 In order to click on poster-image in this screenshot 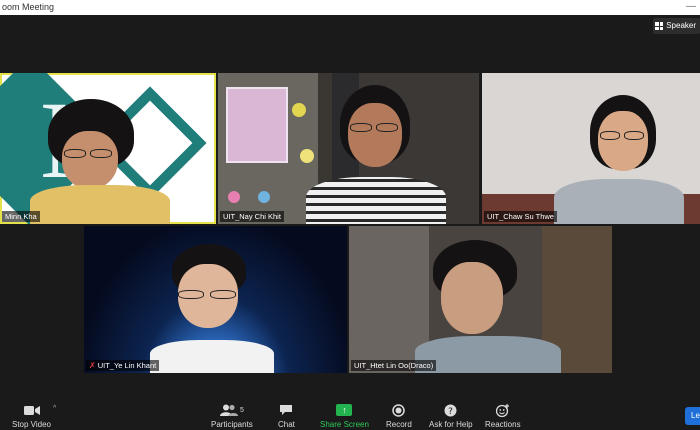, I will do `click(257, 125)`.